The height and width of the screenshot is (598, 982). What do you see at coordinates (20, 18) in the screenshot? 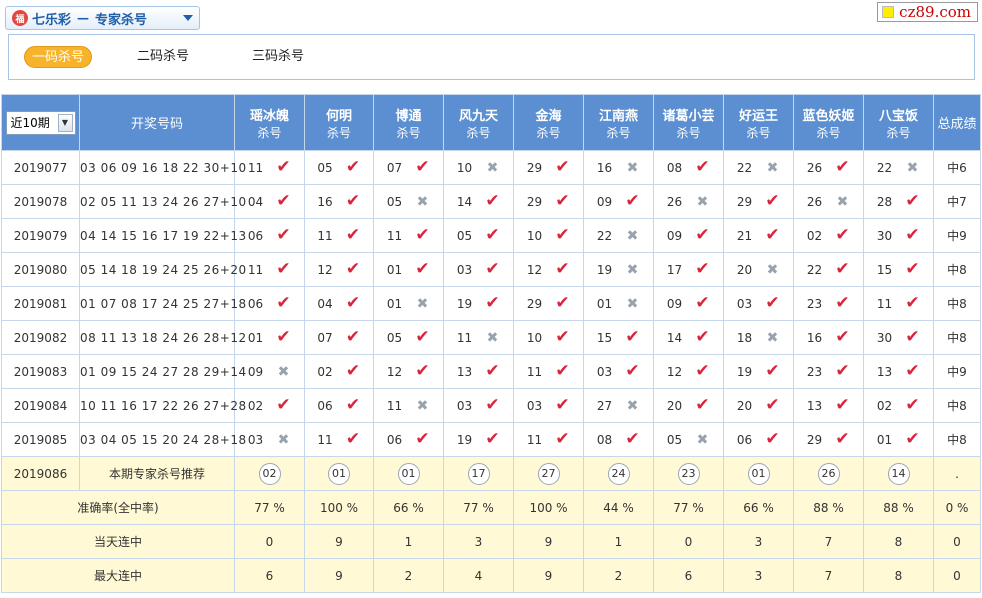
I see `welfare-lottery-logo-icon: 福` at bounding box center [20, 18].